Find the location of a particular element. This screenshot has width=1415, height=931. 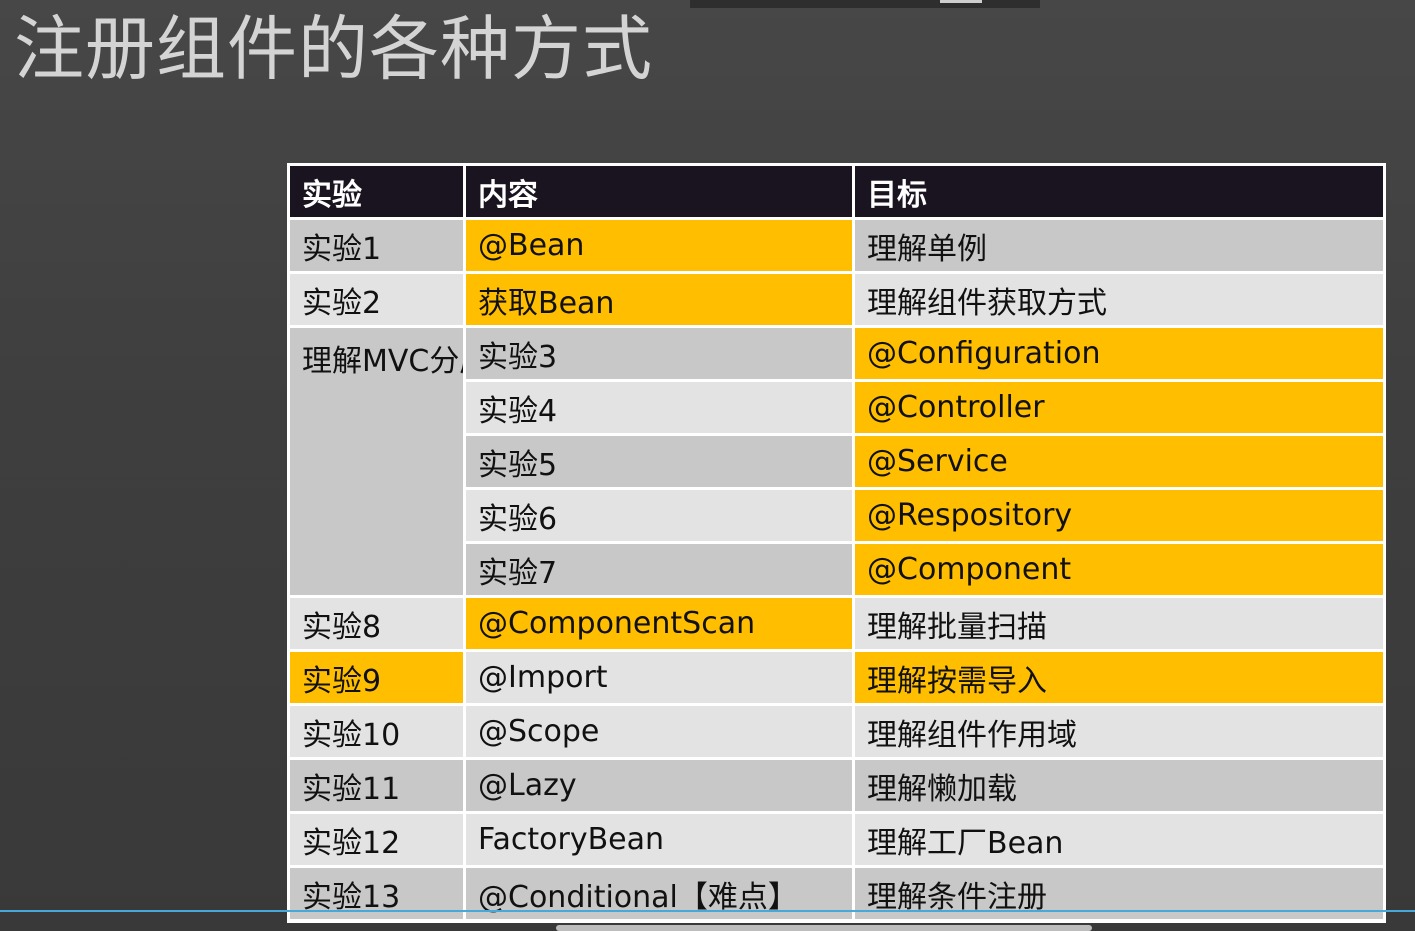

row-10-experiment: 实验10 is located at coordinates (376, 731).